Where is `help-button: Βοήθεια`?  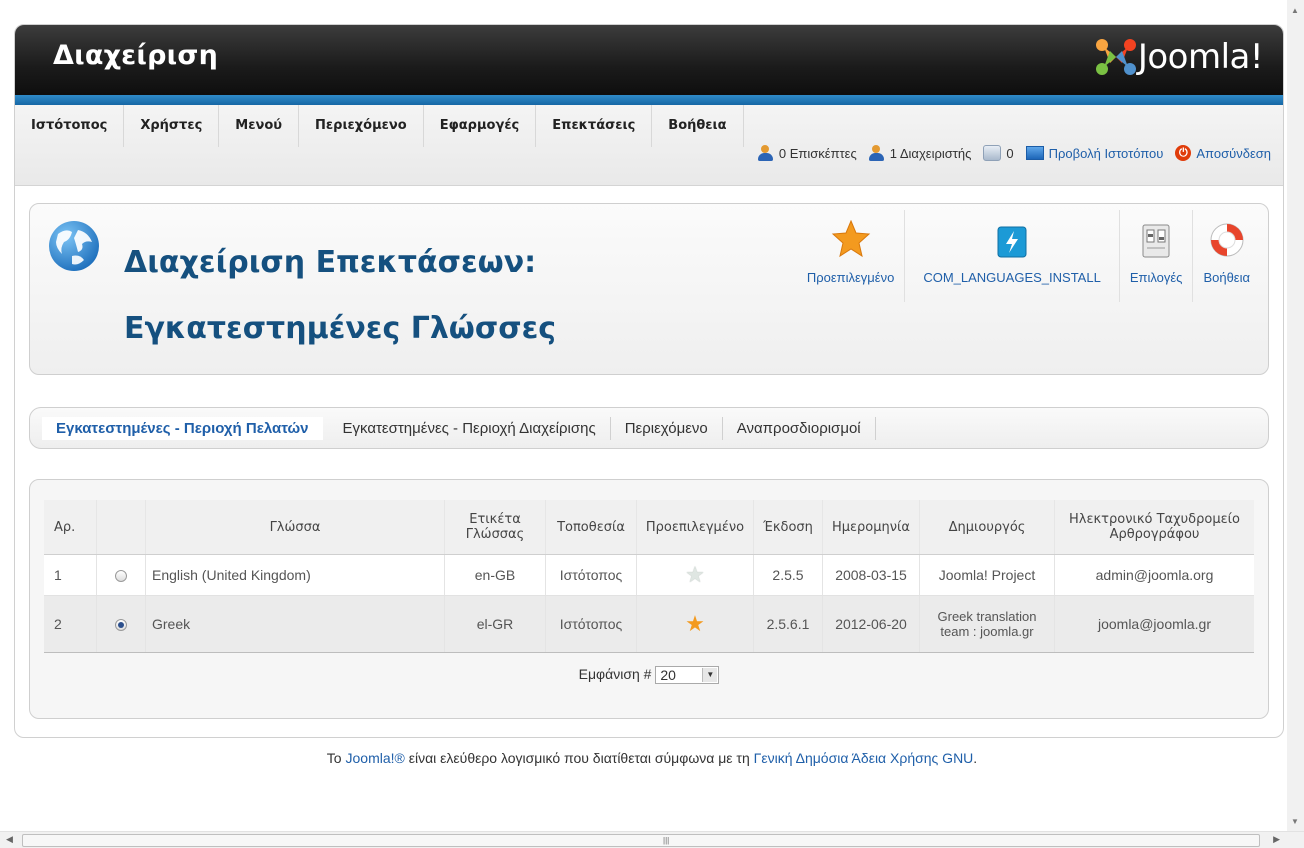
help-button: Βοήθεια is located at coordinates (1226, 256).